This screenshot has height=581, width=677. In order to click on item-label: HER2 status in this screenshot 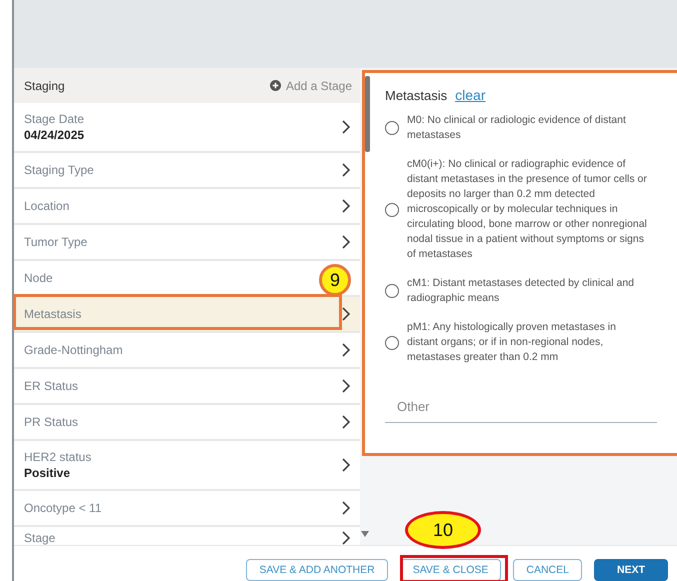, I will do `click(58, 457)`.